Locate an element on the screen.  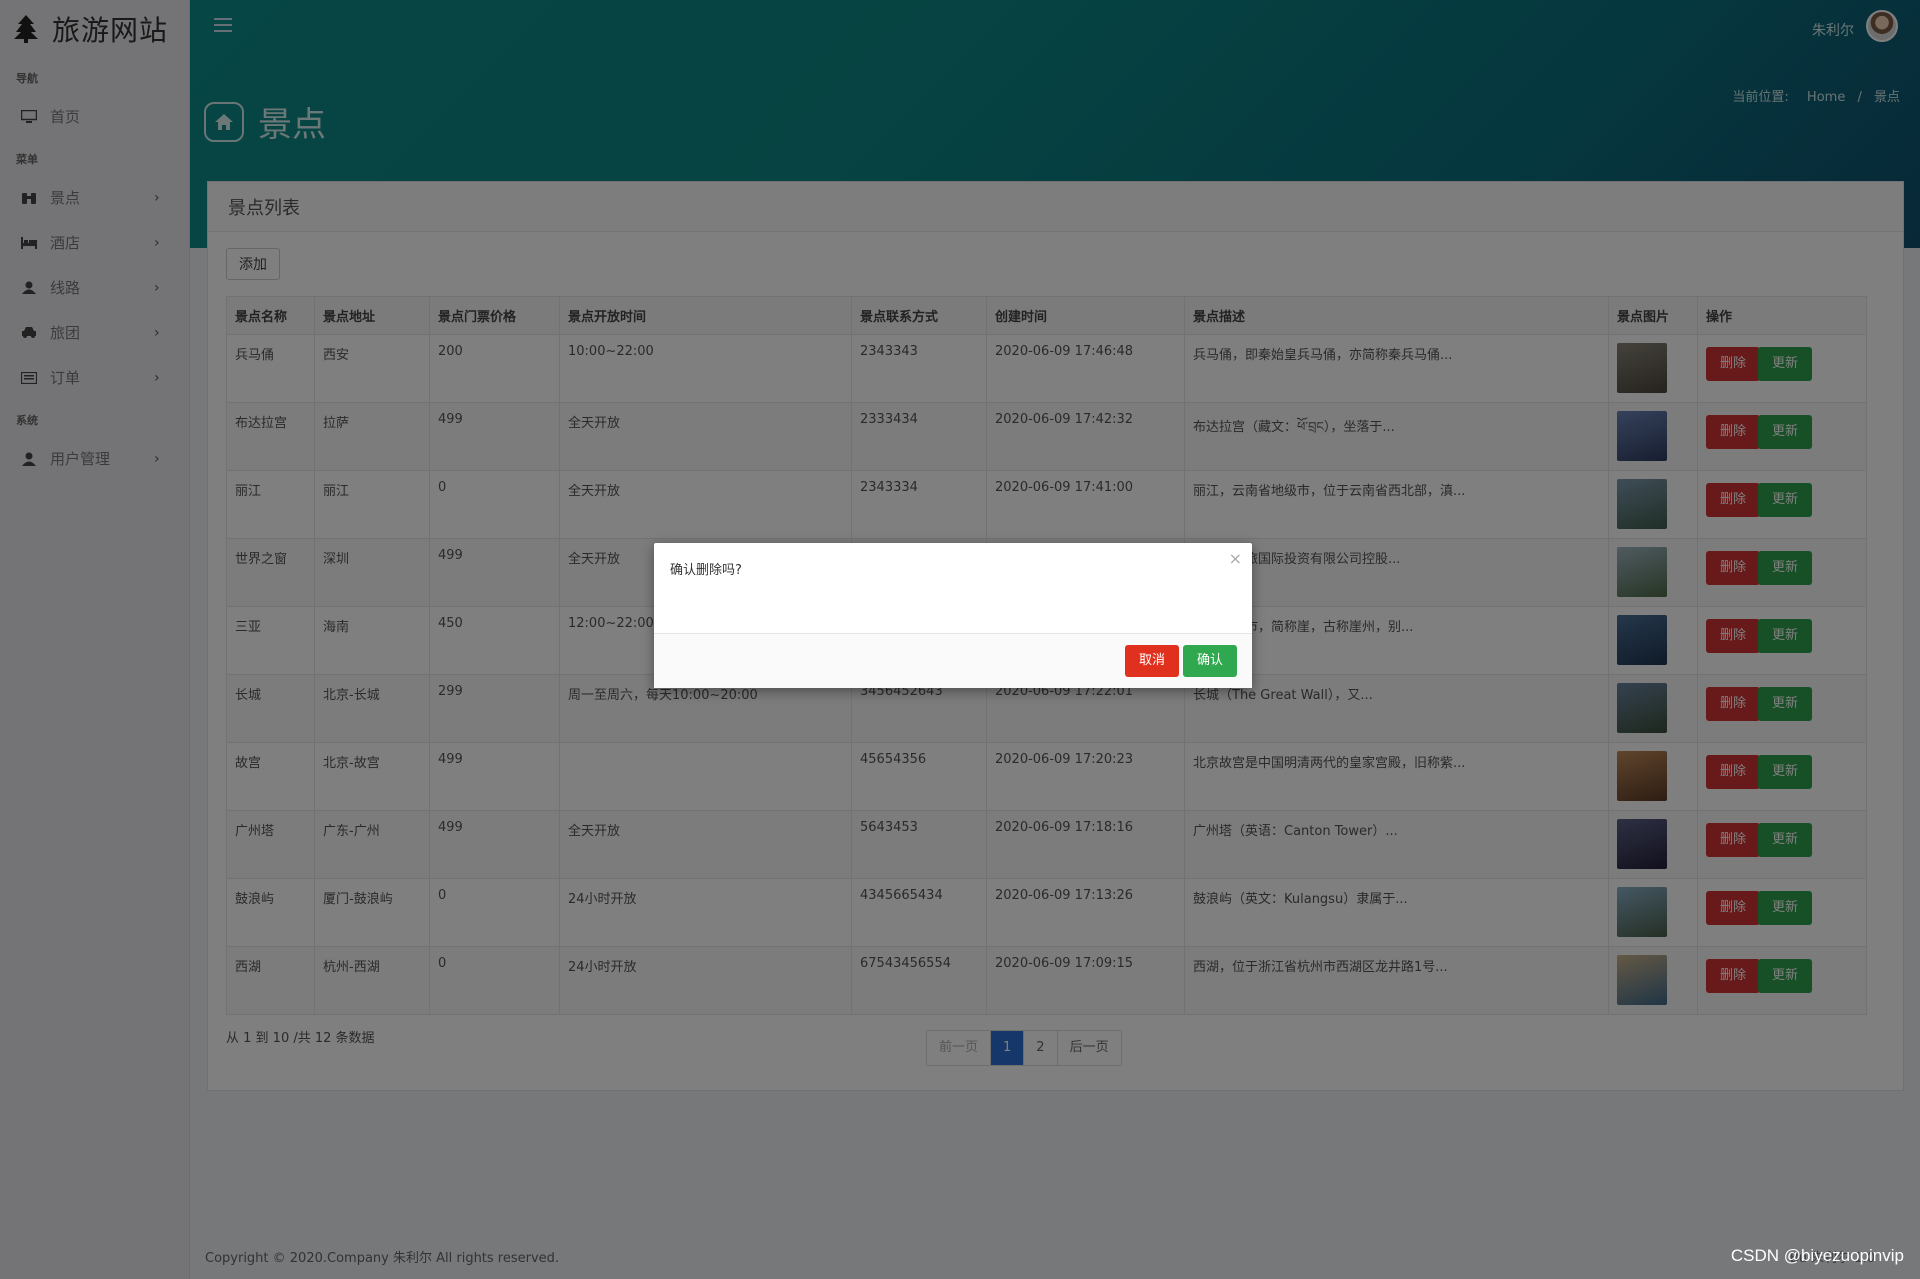
cancel-button: 取消 is located at coordinates (1152, 661).